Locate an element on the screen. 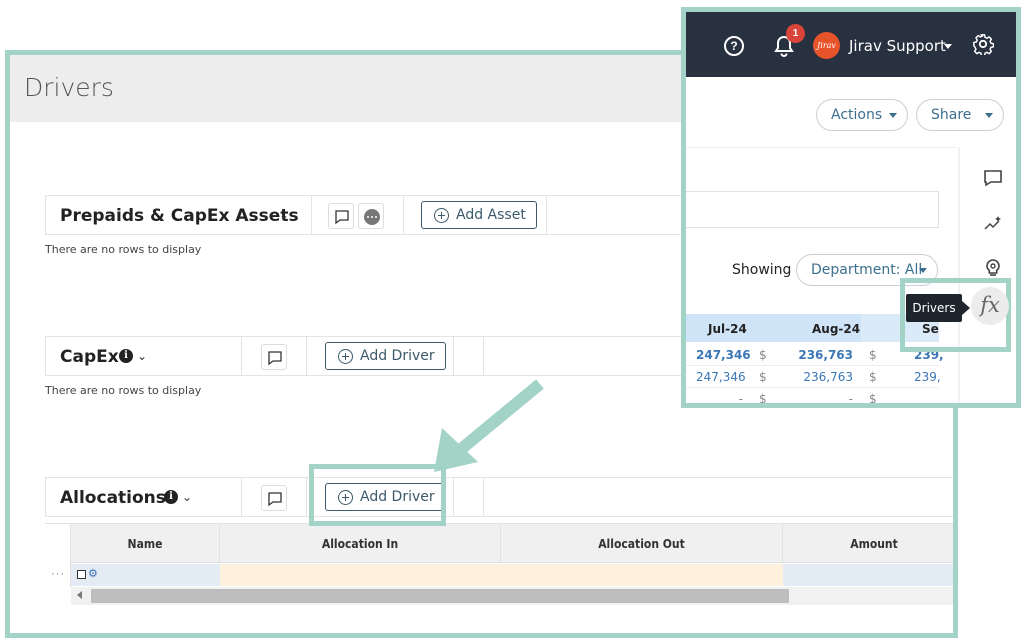  more-icon is located at coordinates (372, 217).